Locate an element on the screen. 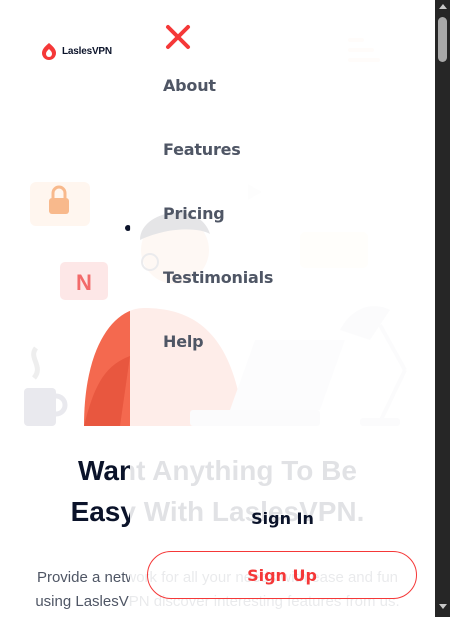  scroll-down-arrow-icon is located at coordinates (443, 606).